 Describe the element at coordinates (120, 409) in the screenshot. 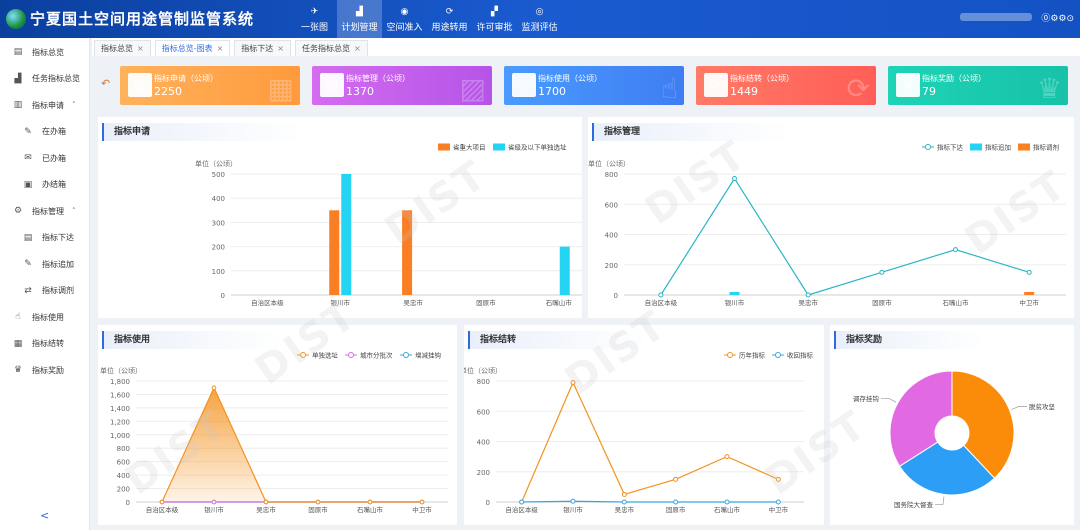

I see `y-tick-label: 1,400` at that location.